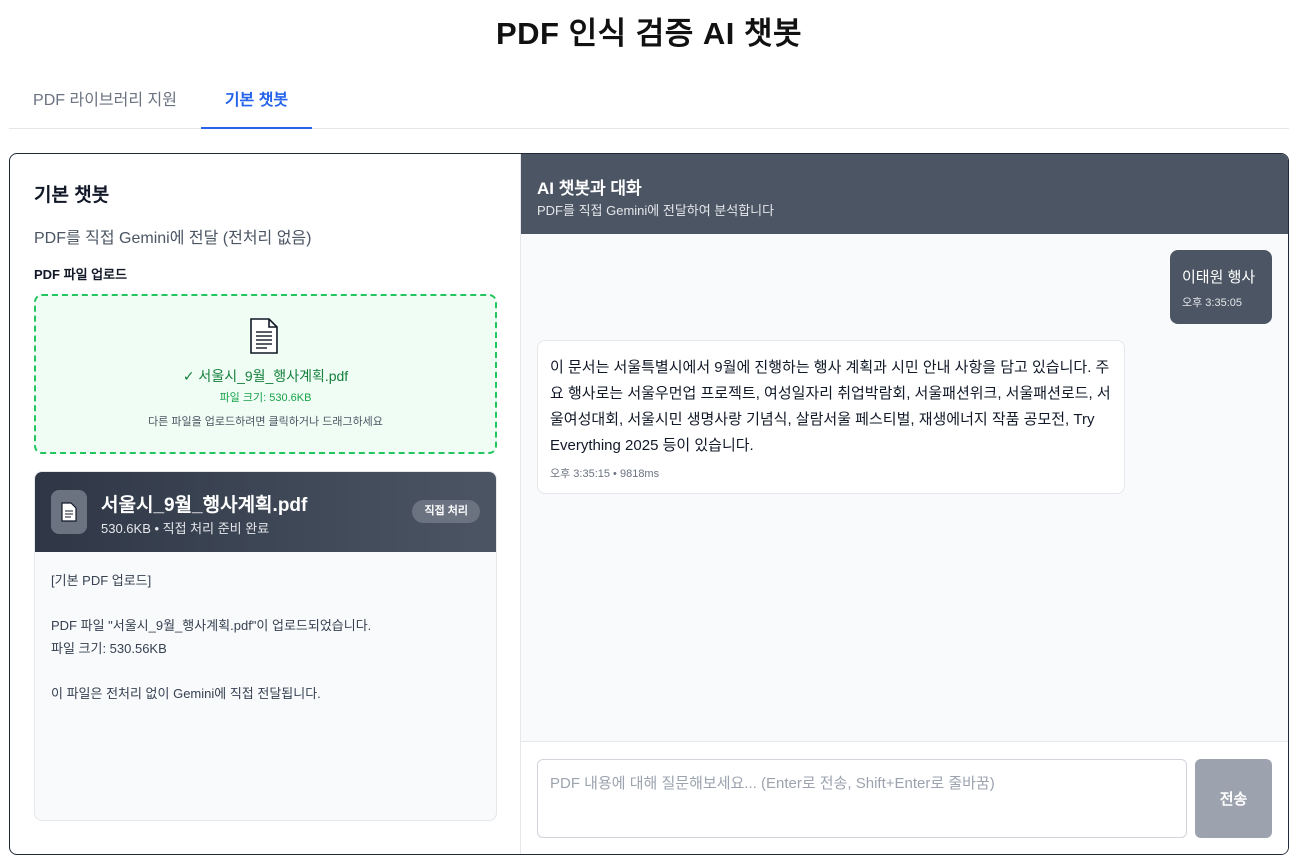 The width and height of the screenshot is (1298, 862). I want to click on upload-label: PDF 파일 업로드, so click(81, 274).